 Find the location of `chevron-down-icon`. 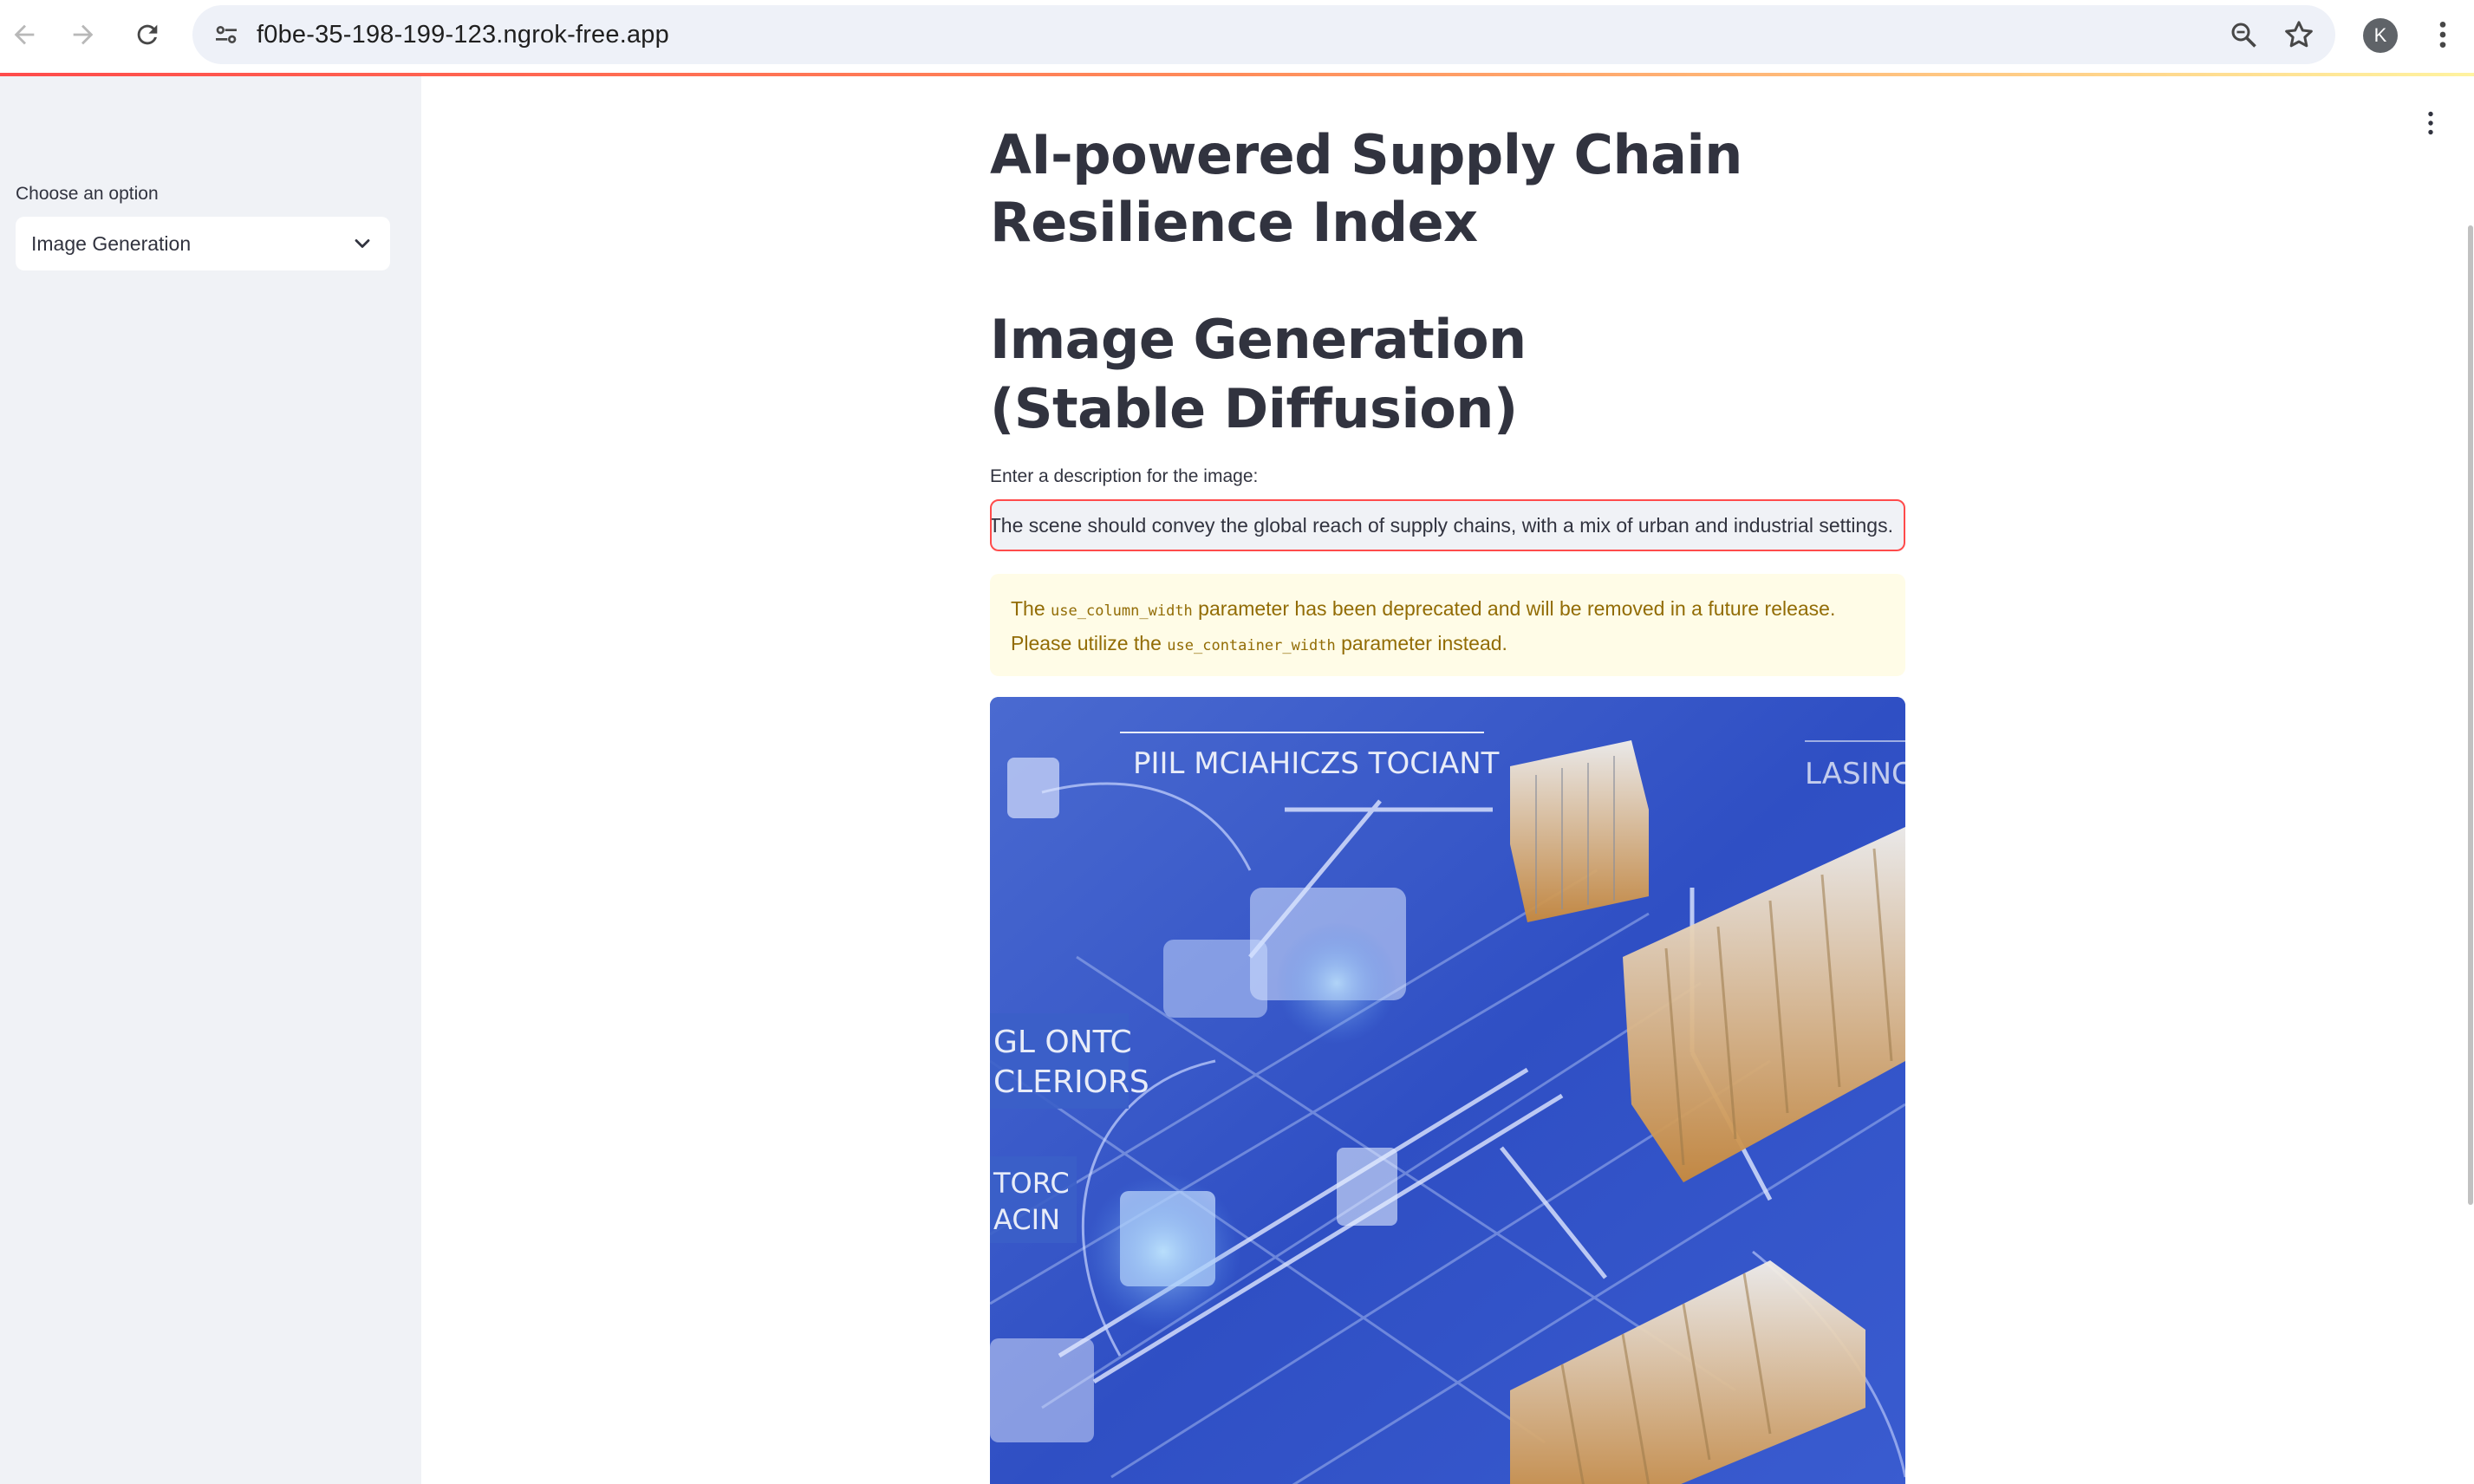

chevron-down-icon is located at coordinates (362, 243).